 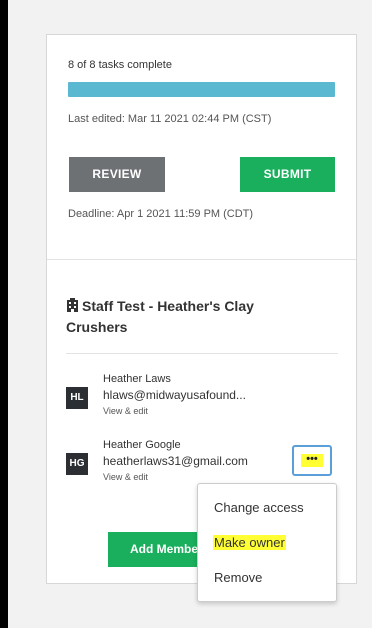 I want to click on progress-bar-fill, so click(x=201, y=89).